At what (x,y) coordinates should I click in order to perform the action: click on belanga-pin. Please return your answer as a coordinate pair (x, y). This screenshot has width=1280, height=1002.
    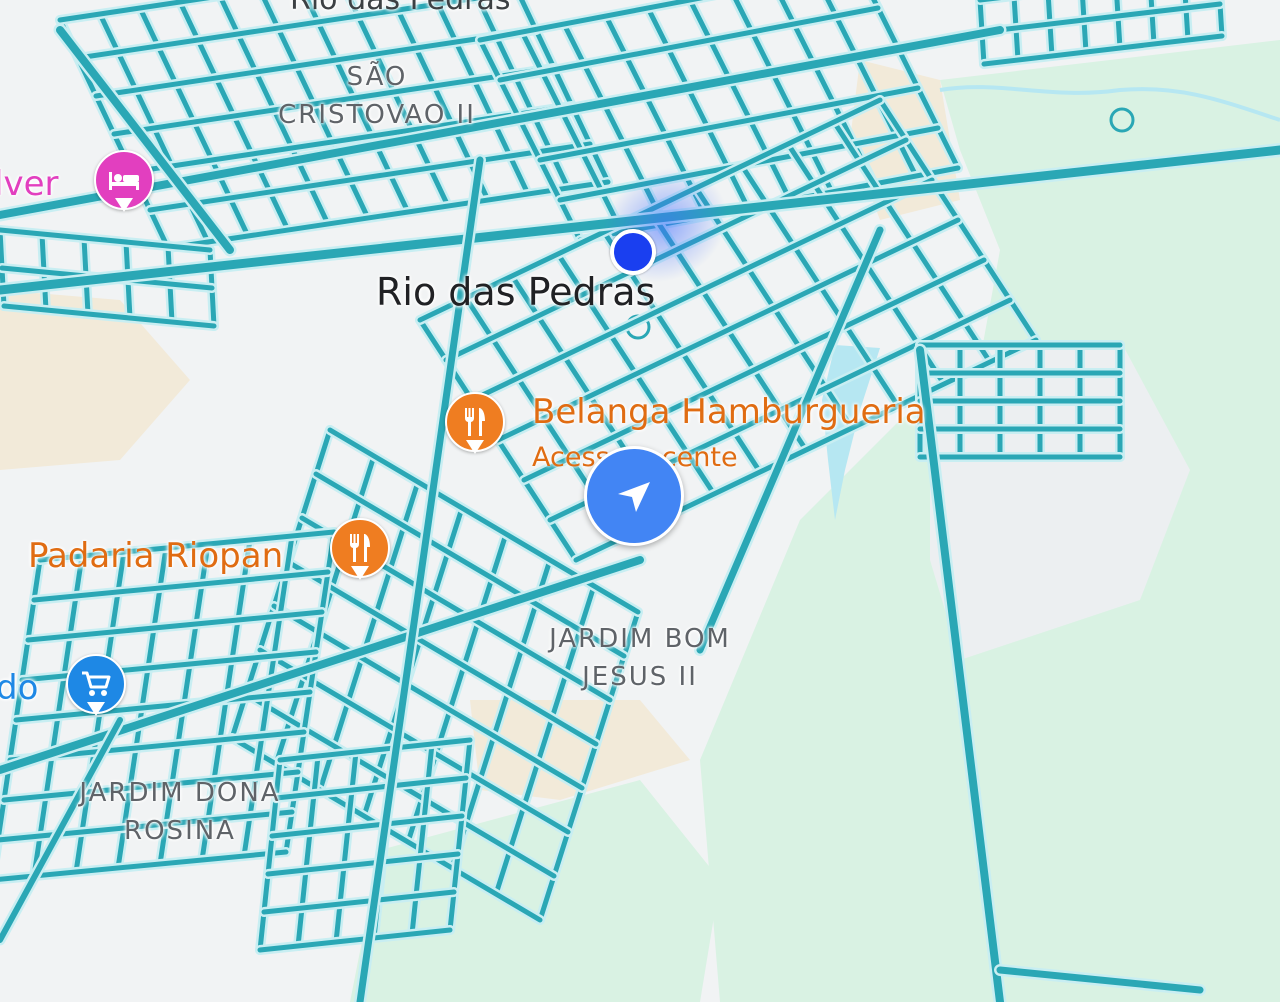
    Looking at the image, I should click on (475, 428).